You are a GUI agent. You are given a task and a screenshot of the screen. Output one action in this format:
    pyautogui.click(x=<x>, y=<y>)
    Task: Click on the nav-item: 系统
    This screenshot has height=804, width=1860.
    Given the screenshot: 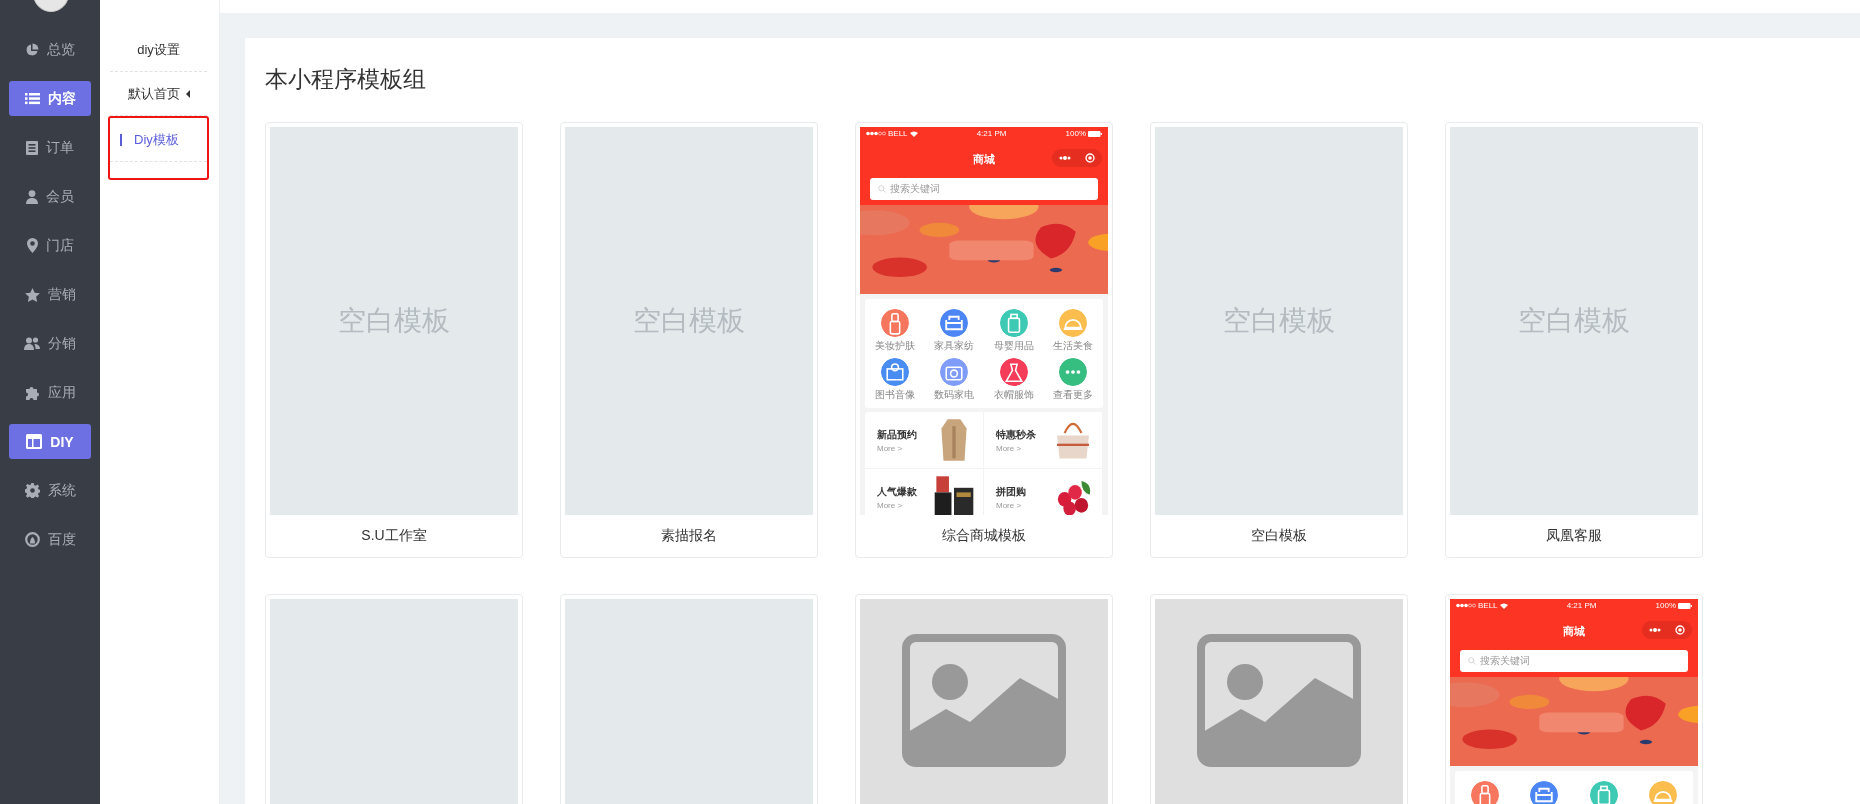 What is the action you would take?
    pyautogui.click(x=50, y=490)
    